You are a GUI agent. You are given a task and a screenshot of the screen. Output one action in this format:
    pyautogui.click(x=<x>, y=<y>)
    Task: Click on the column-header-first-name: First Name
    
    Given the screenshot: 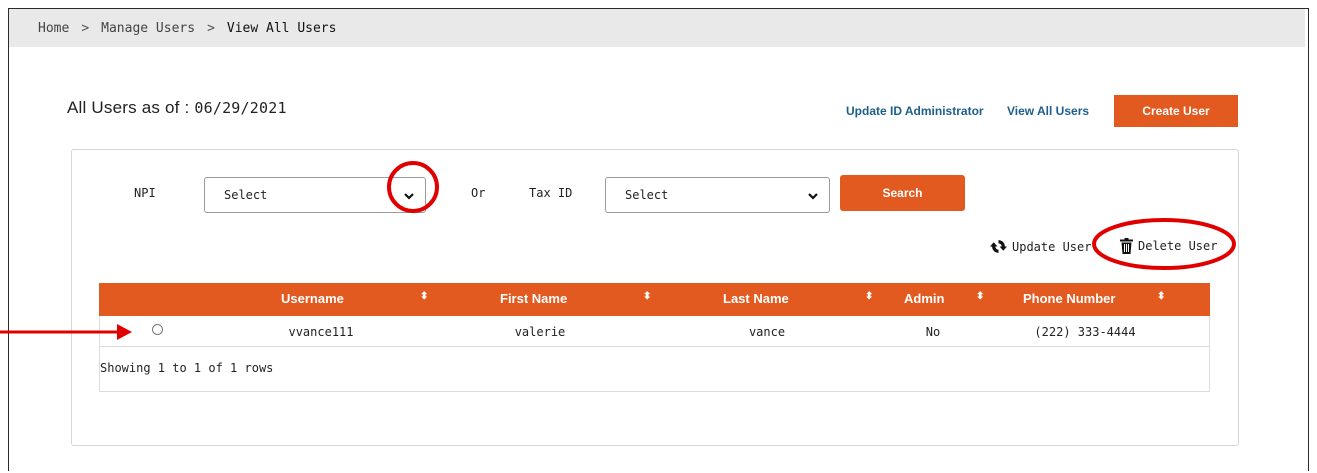 What is the action you would take?
    pyautogui.click(x=533, y=298)
    